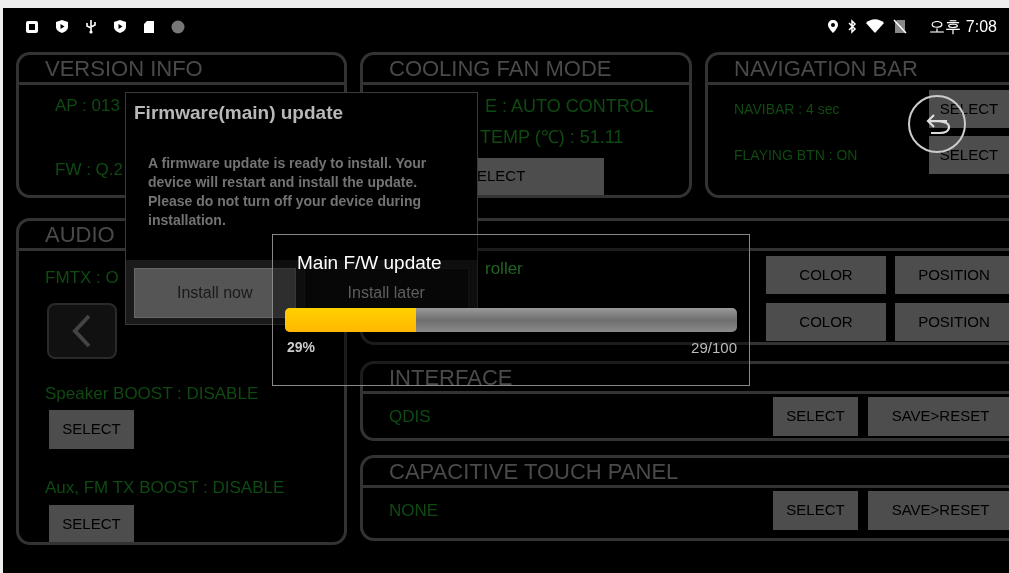  Describe the element at coordinates (82, 278) in the screenshot. I see `fmtx-text: FMTX : O` at that location.